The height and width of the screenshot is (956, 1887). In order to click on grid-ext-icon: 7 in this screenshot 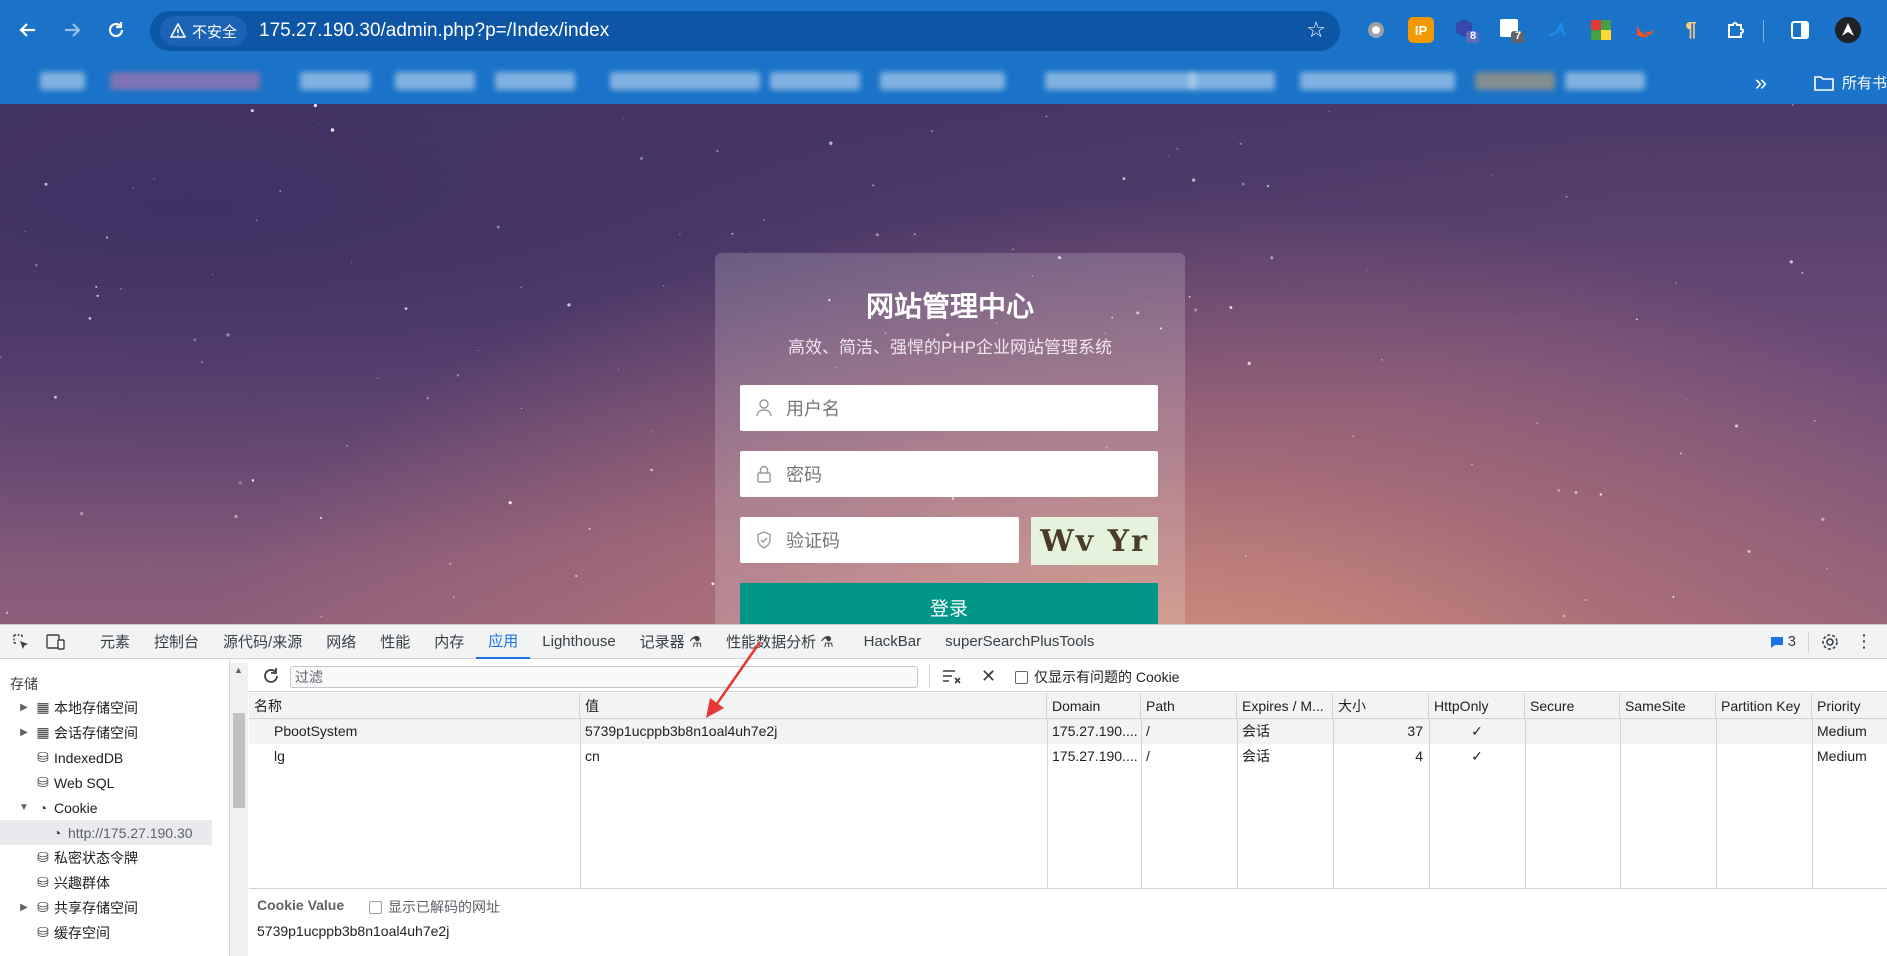, I will do `click(1511, 30)`.